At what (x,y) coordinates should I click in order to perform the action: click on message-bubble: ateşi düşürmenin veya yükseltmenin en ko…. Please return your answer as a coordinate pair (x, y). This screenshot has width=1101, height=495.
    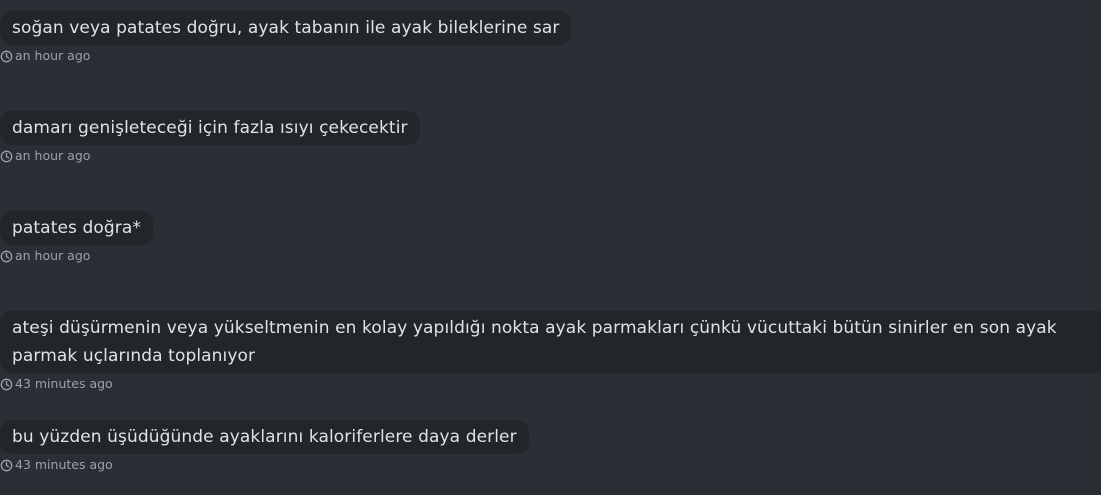
    Looking at the image, I should click on (550, 342).